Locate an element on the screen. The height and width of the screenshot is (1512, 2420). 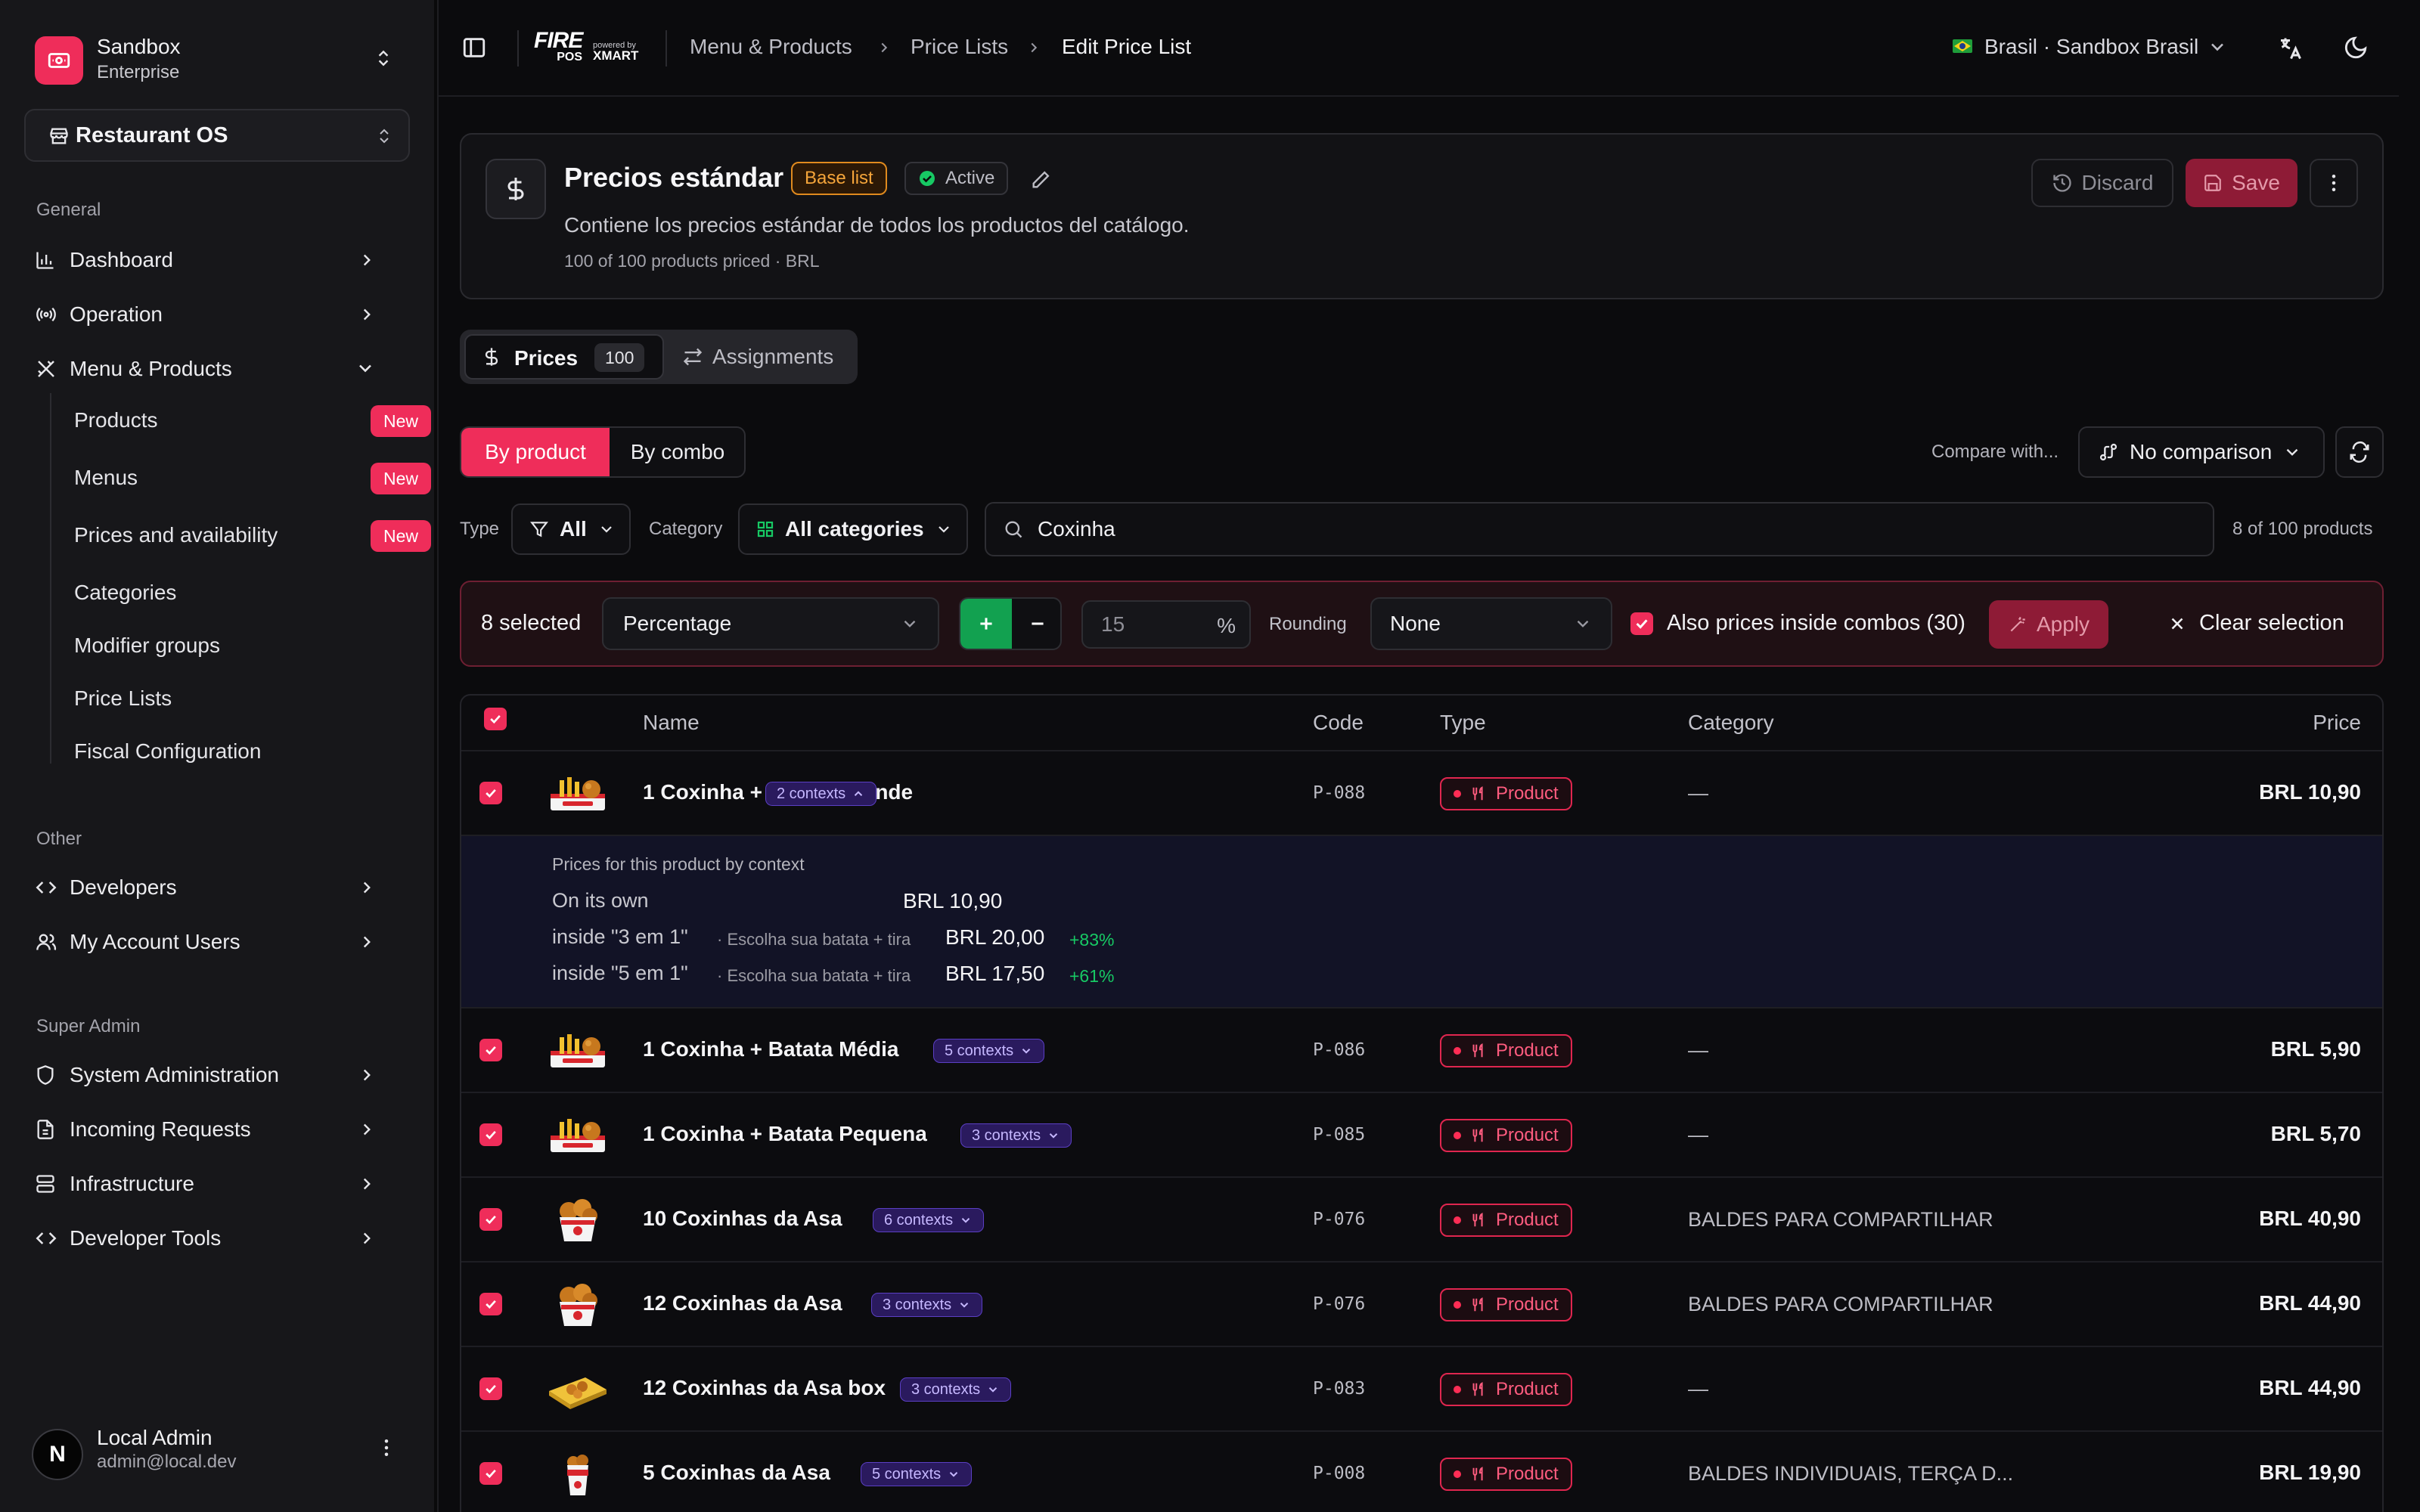
column-header-code: Code is located at coordinates (1338, 723).